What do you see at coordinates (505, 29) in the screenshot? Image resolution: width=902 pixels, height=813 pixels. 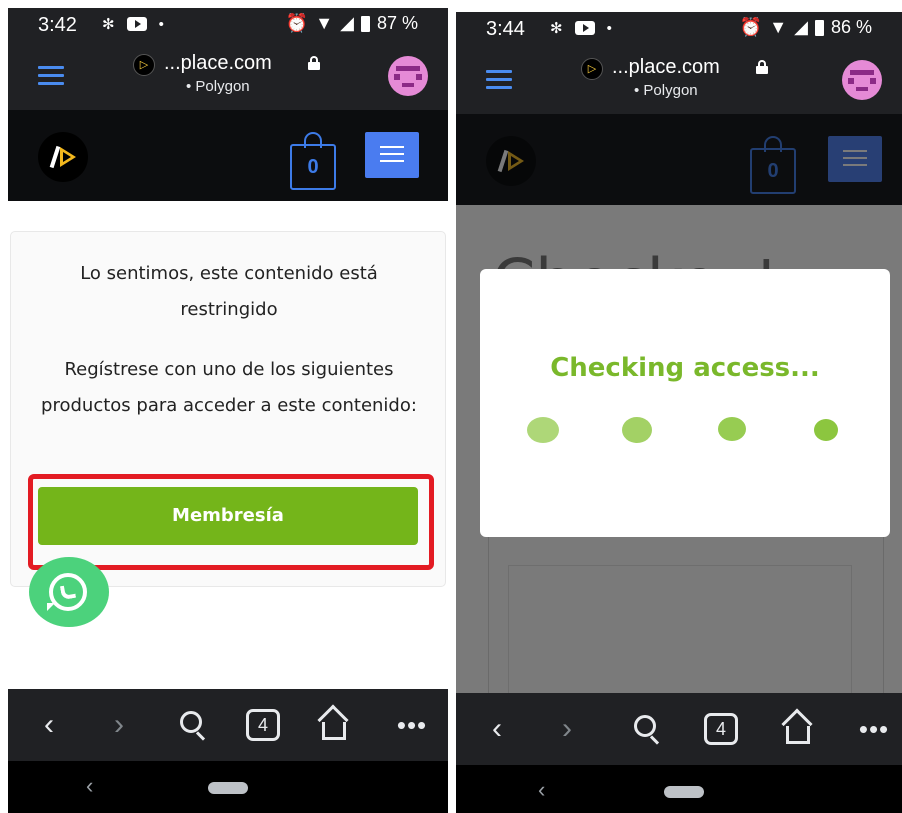 I see `status-time: 3:44` at bounding box center [505, 29].